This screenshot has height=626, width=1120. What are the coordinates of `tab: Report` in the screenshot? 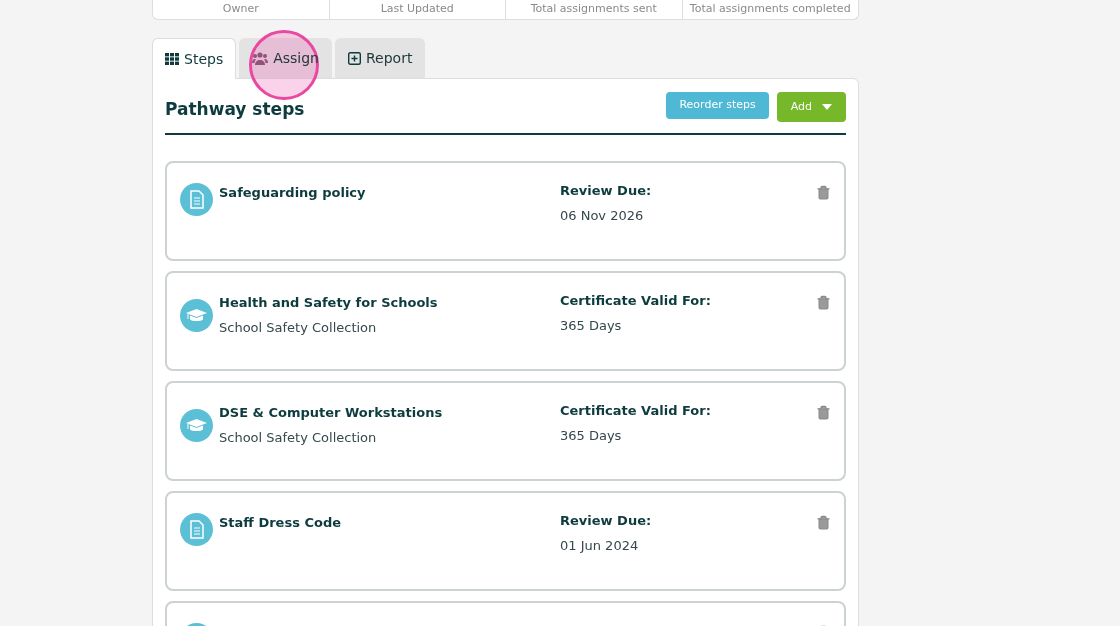 It's located at (380, 58).